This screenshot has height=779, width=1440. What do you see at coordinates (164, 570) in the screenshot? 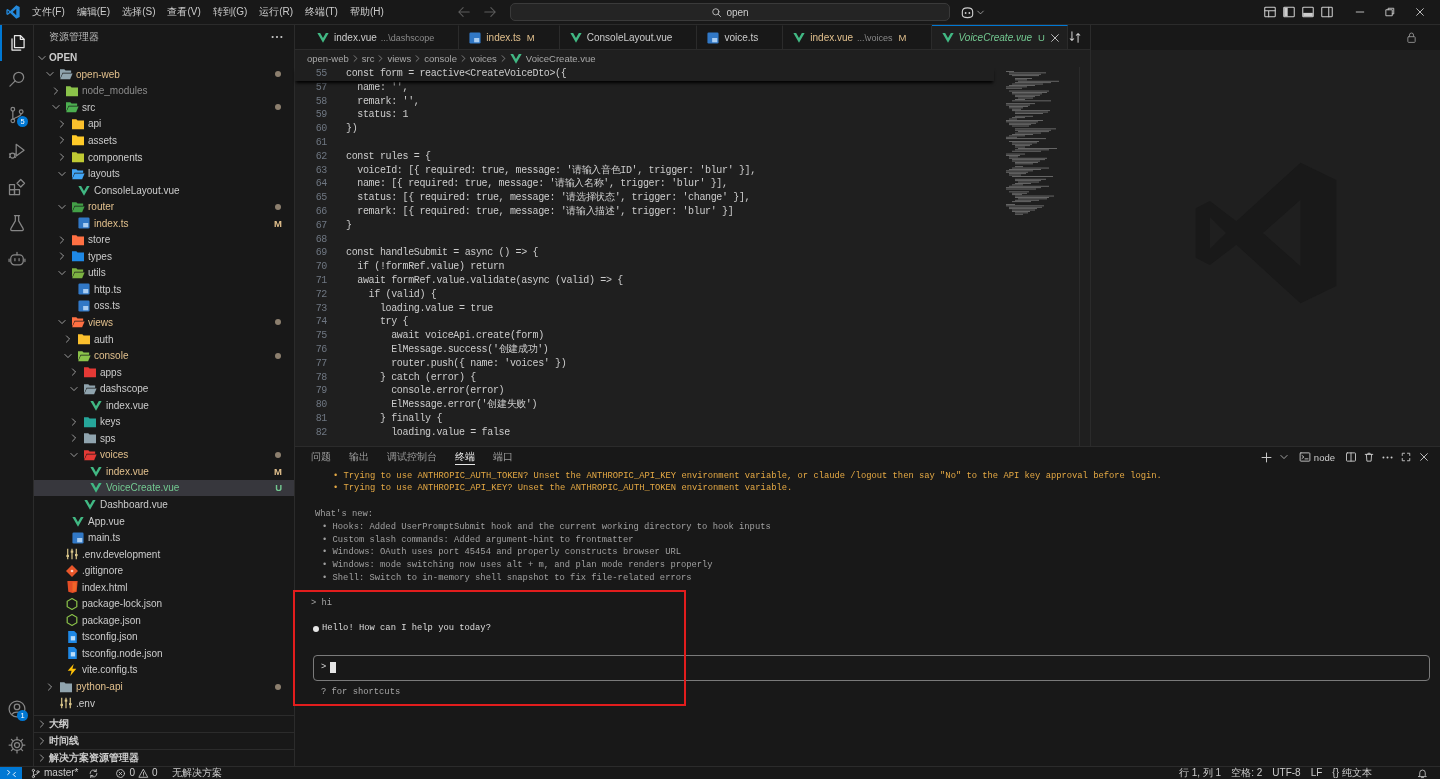
I see `file-item: .gitignore` at bounding box center [164, 570].